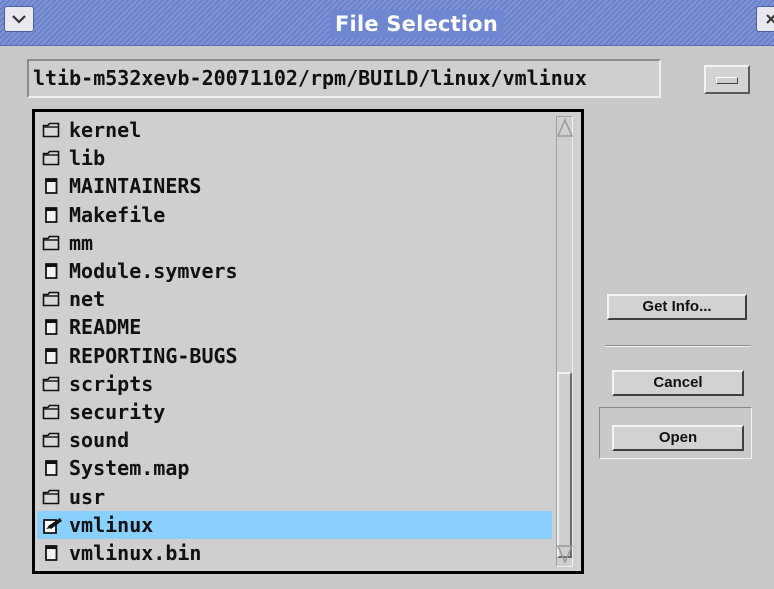 The image size is (774, 589). I want to click on list-item: Makefile, so click(294, 215).